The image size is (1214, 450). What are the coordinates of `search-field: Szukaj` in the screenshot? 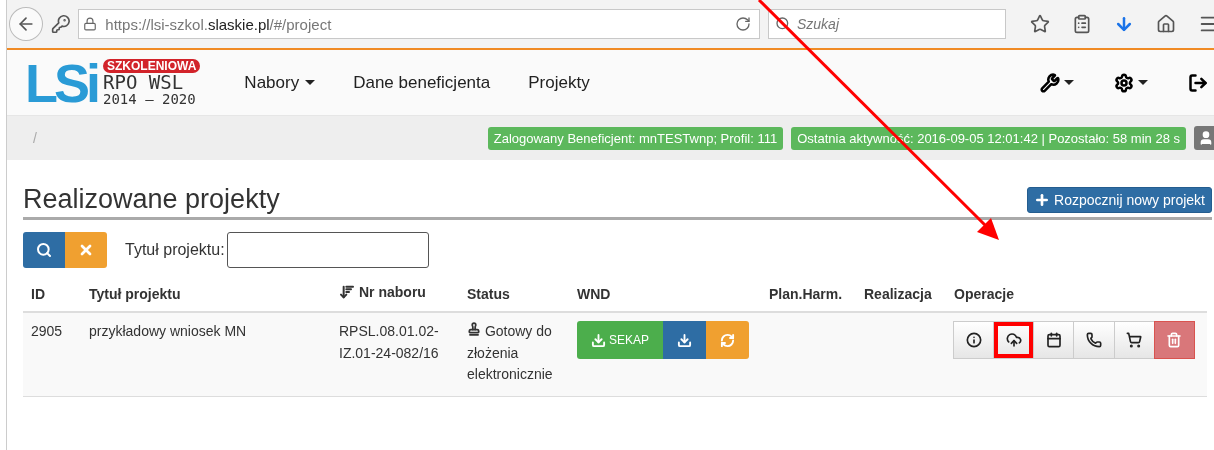 It's located at (887, 24).